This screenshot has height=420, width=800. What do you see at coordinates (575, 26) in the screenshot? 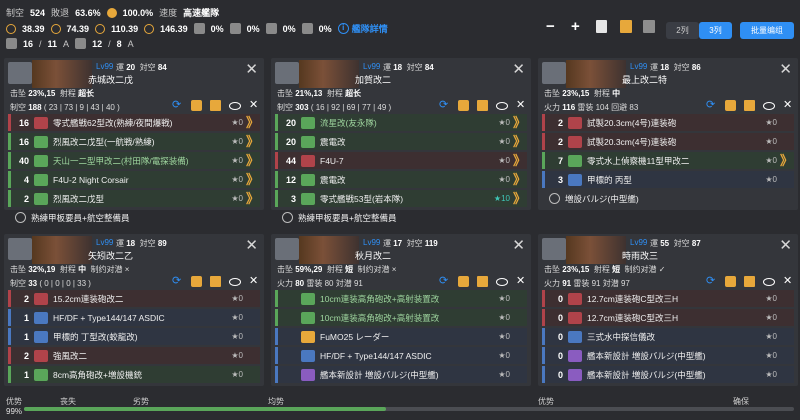
I see `plus-icon: +` at bounding box center [575, 26].